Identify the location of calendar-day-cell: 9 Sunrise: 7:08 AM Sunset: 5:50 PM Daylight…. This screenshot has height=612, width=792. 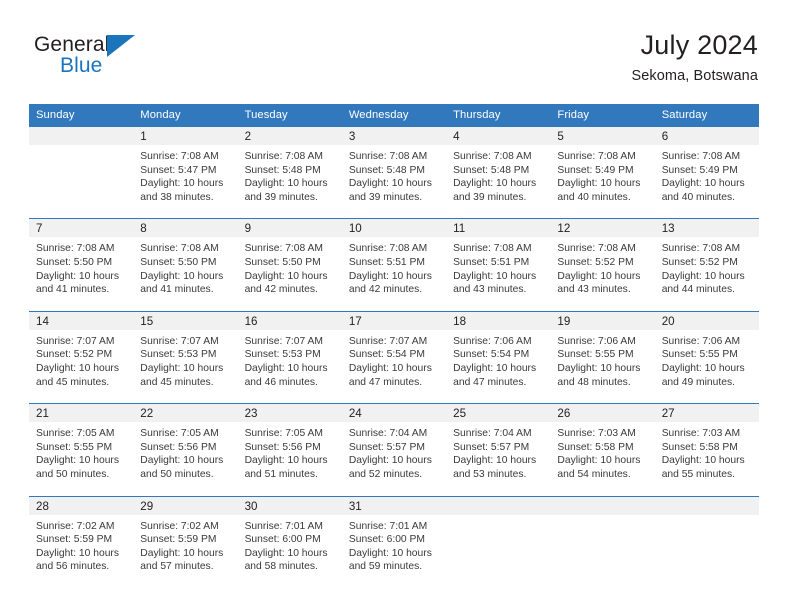
(289, 265).